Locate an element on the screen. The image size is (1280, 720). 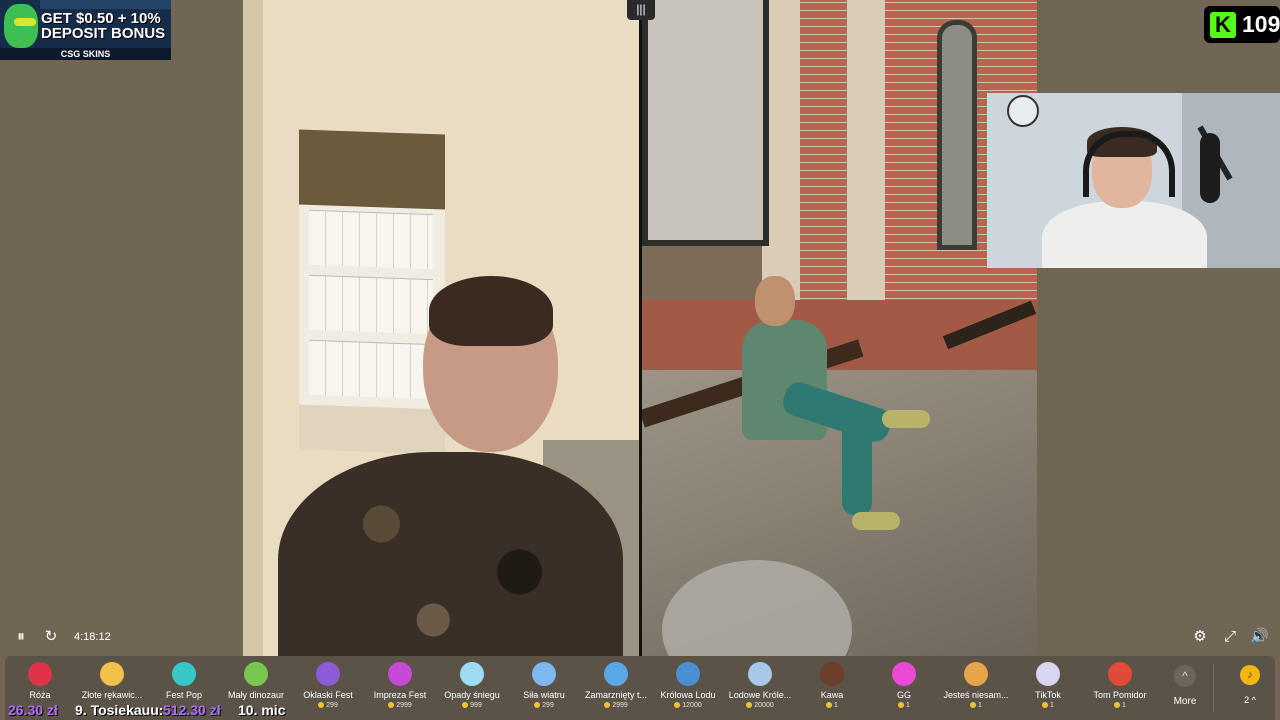
gift-name: GG is located at coordinates (903, 695).